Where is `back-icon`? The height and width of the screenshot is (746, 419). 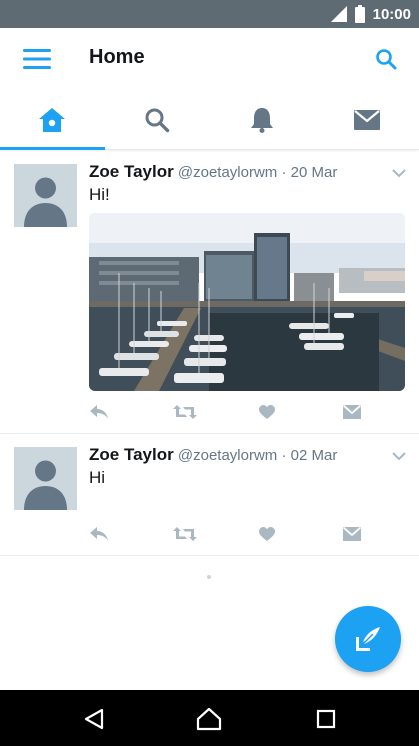
back-icon is located at coordinates (94, 719).